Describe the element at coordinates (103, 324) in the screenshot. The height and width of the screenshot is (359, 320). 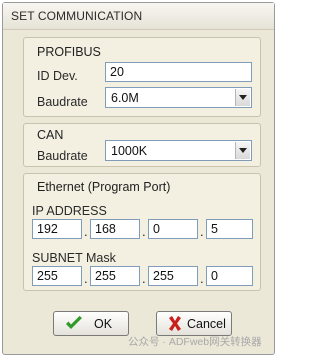
I see `ok-button-label: OK` at that location.